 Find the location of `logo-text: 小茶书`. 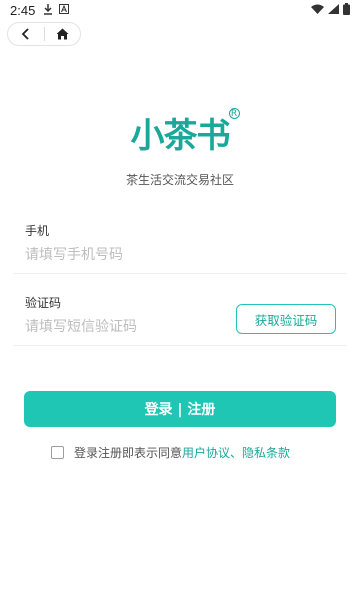

logo-text: 小茶书 is located at coordinates (180, 136).